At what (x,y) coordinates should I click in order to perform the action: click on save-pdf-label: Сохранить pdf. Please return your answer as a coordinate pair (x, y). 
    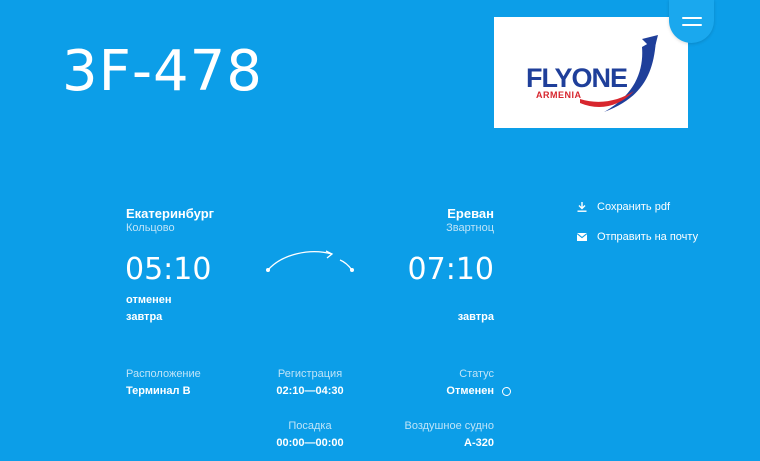
    Looking at the image, I should click on (634, 207).